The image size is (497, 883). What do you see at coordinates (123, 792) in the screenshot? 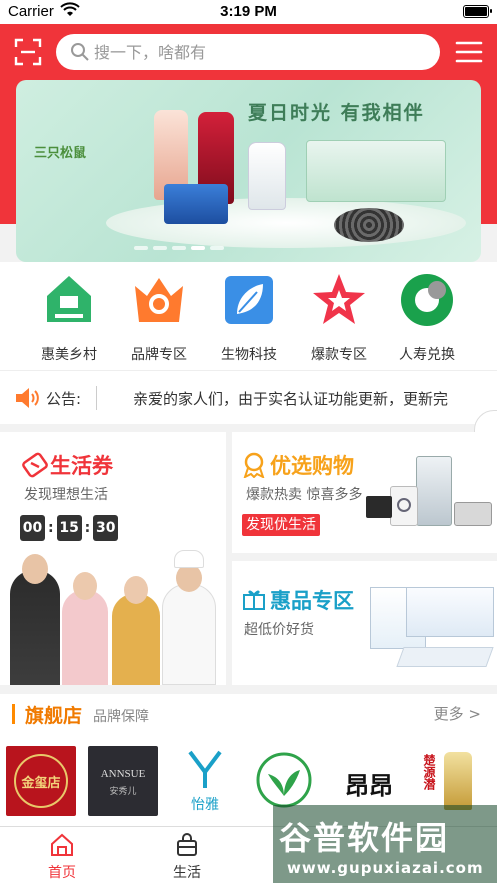
I see `brand-name-cn: 安秀儿` at bounding box center [123, 792].